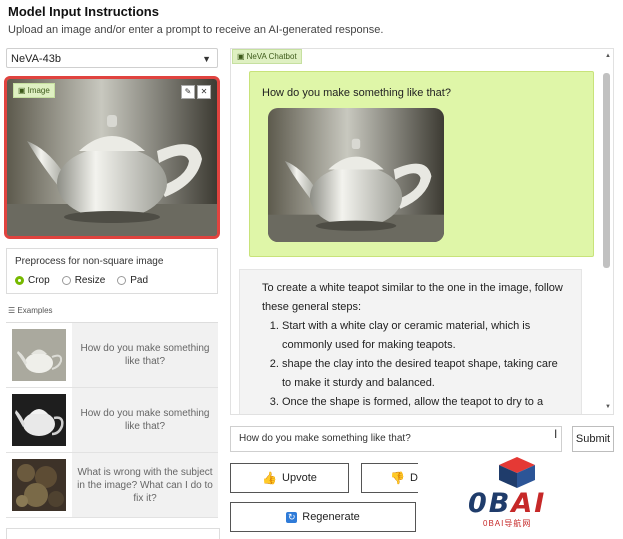 The image size is (623, 539). I want to click on radio-crop-indicator, so click(19, 280).